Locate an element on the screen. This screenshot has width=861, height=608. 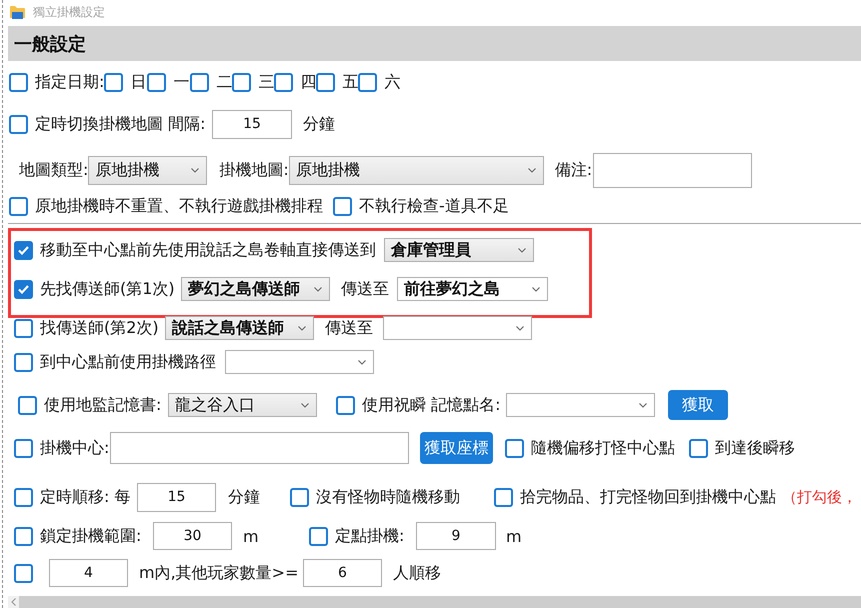
checkbox-label: 找傳送師(第2次) is located at coordinates (99, 328).